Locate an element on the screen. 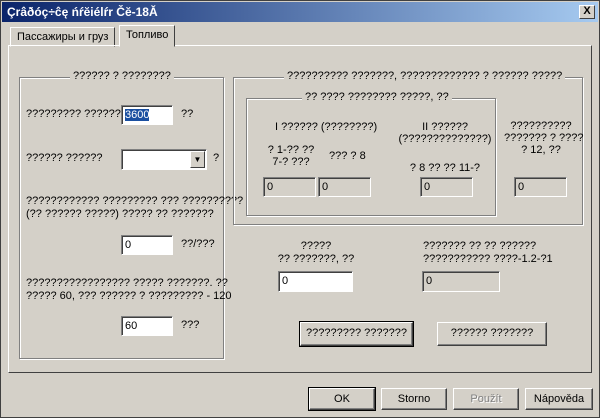 Image resolution: width=600 pixels, height=418 pixels. left-group-title: ?????? ? ???????? is located at coordinates (122, 76).